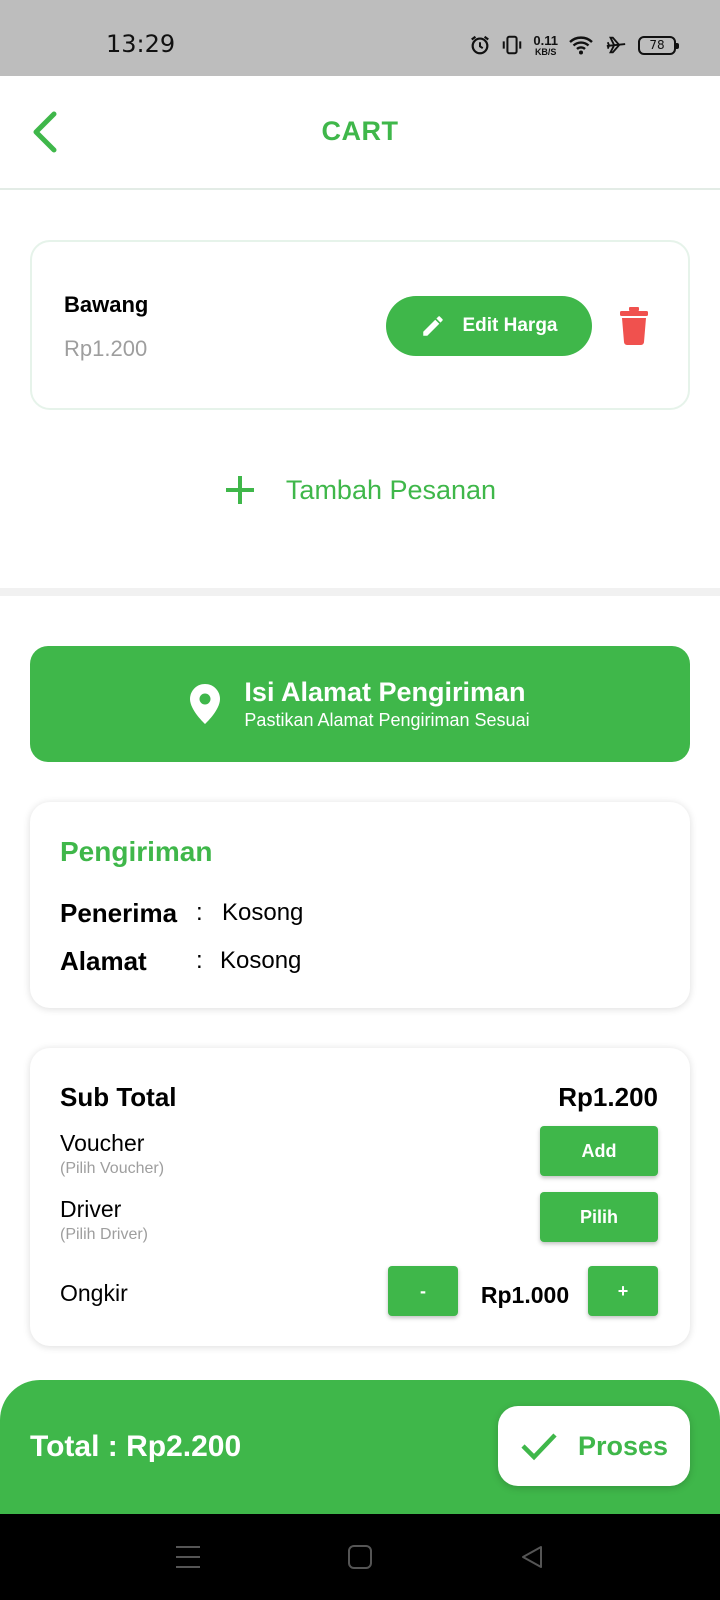  What do you see at coordinates (545, 40) in the screenshot?
I see `net-speed-value: 0.11` at bounding box center [545, 40].